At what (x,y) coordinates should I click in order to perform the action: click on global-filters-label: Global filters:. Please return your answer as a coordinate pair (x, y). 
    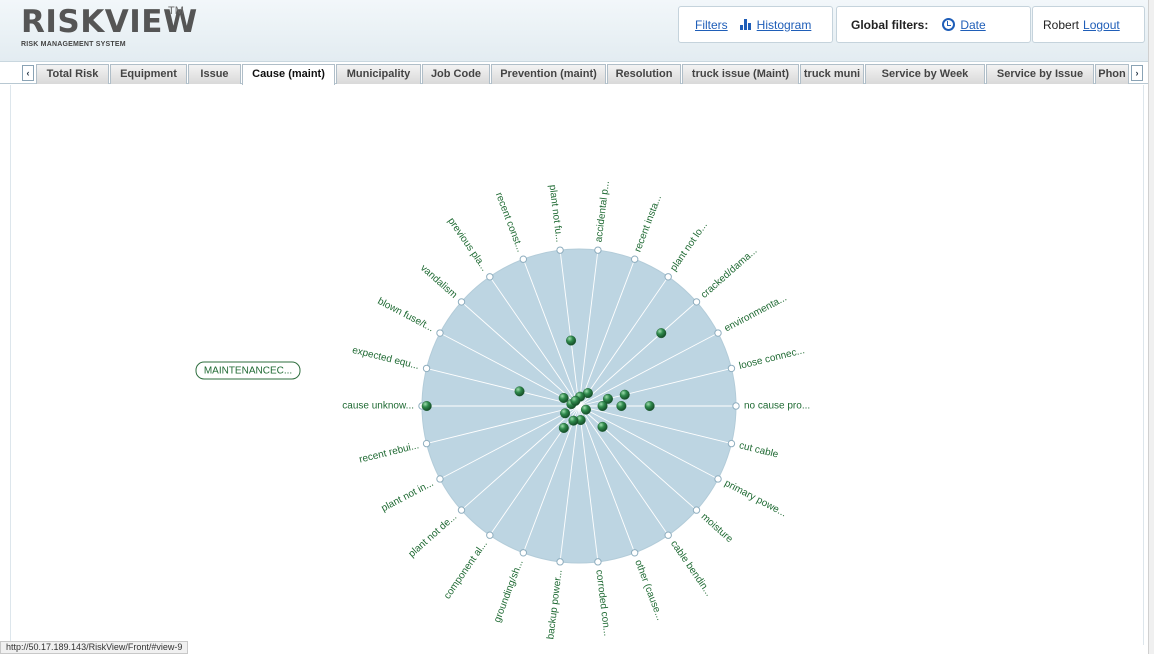
    Looking at the image, I should click on (890, 24).